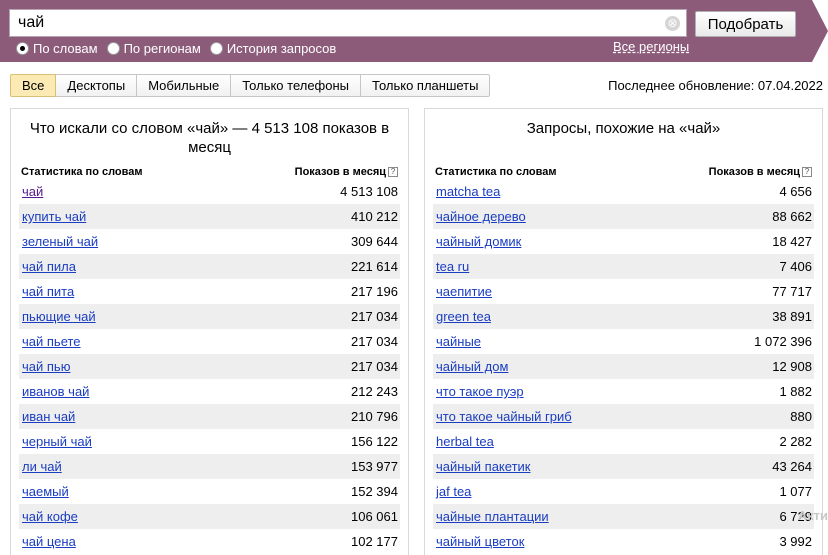  Describe the element at coordinates (623, 516) in the screenshot. I see `table-row: чайные плантации 6 729` at that location.